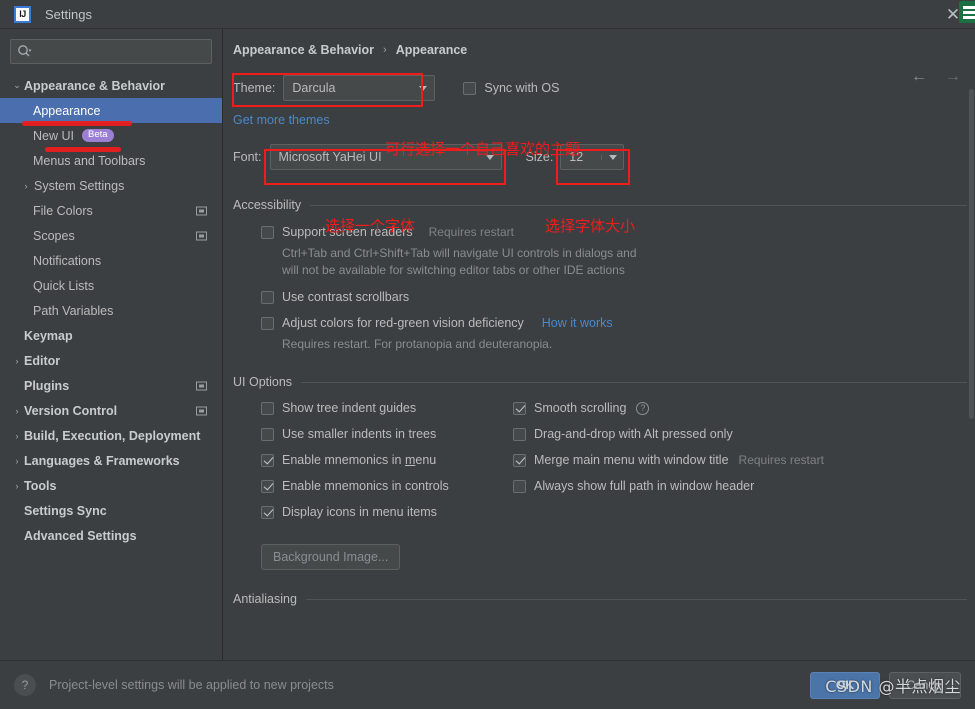 The width and height of the screenshot is (975, 709). Describe the element at coordinates (111, 360) in the screenshot. I see `sidebar-item-editor: › Editor` at that location.